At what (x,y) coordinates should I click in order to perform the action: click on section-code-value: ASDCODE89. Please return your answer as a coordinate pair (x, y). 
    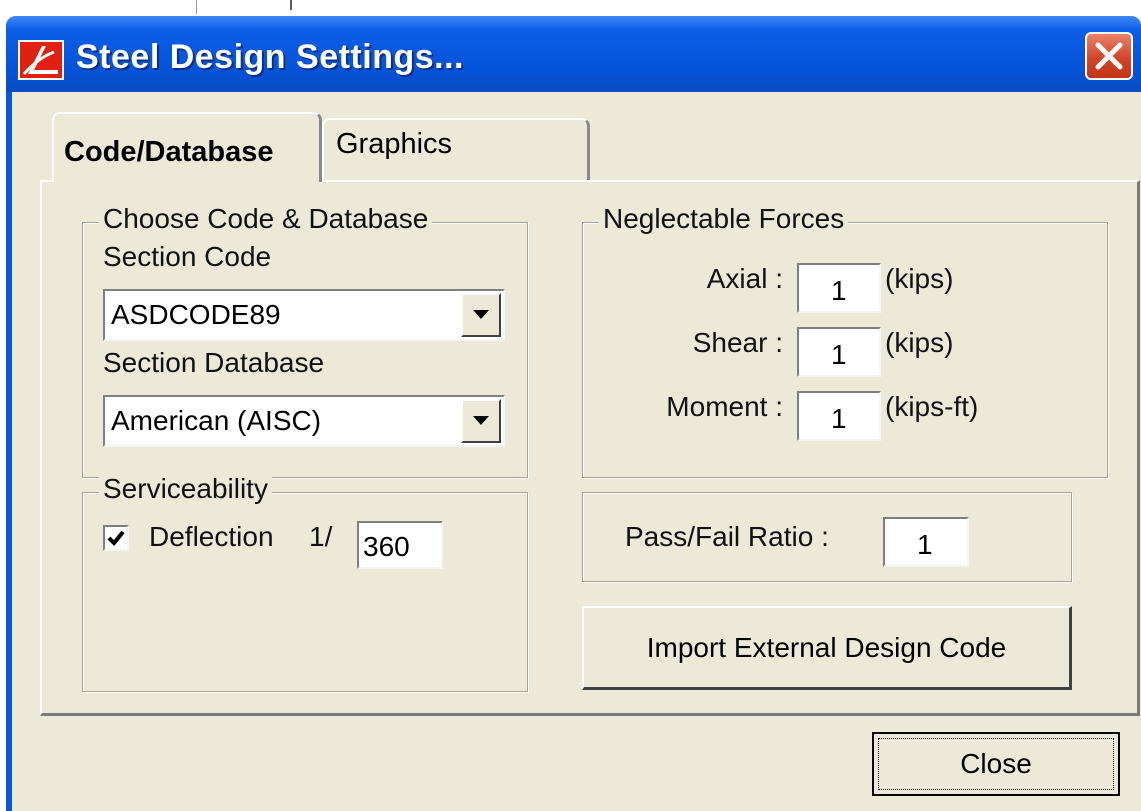
    Looking at the image, I should click on (196, 314).